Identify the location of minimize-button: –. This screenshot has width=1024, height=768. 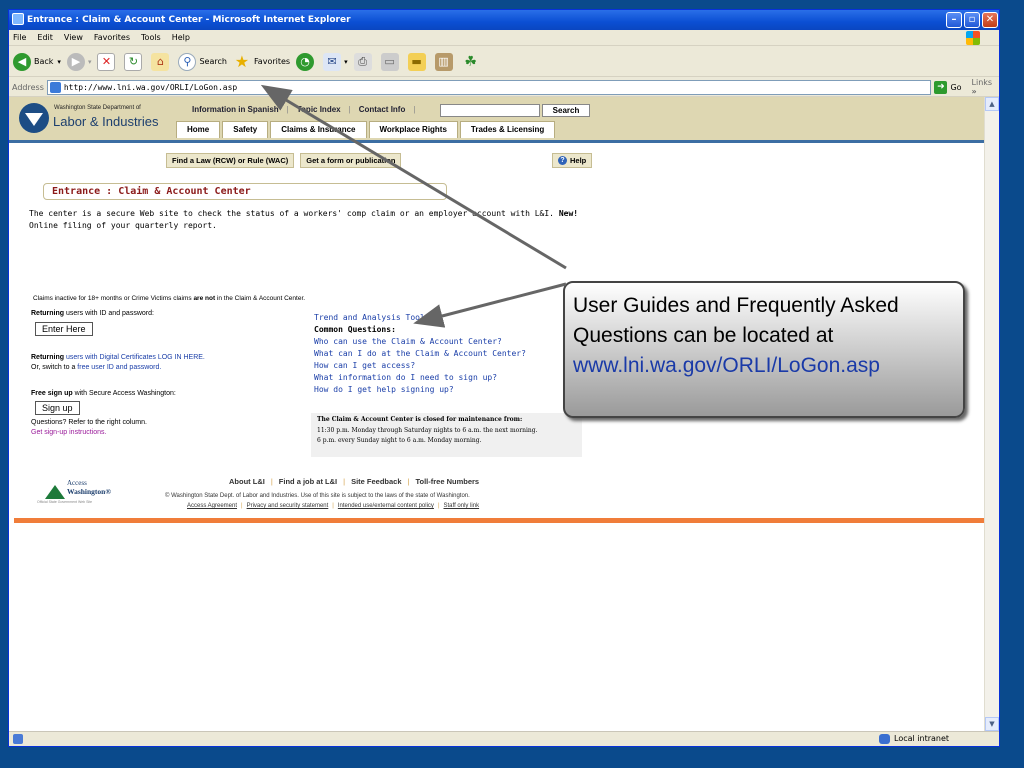
(954, 20).